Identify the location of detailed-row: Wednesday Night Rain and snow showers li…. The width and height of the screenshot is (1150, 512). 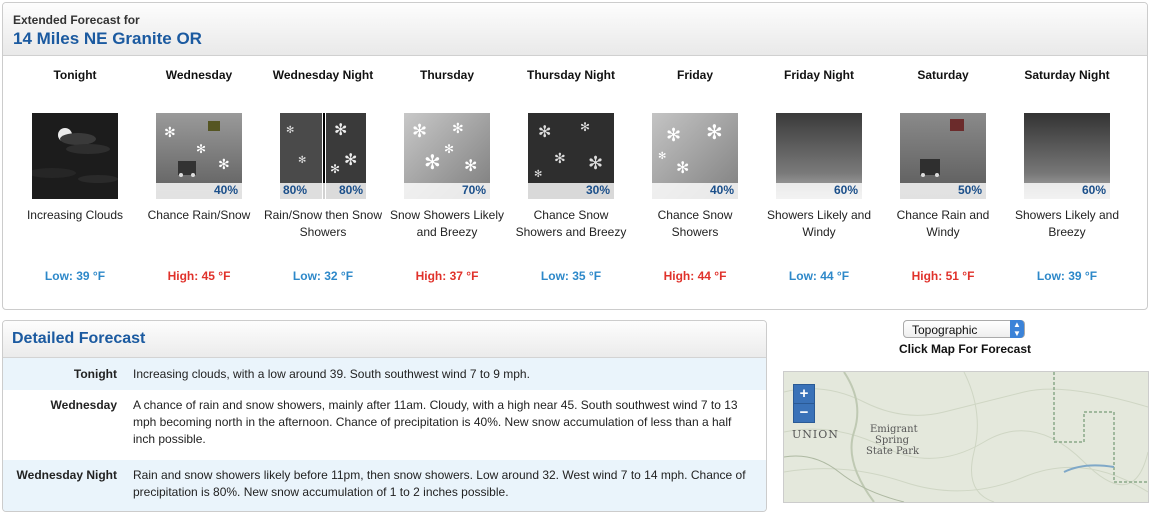
(384, 485).